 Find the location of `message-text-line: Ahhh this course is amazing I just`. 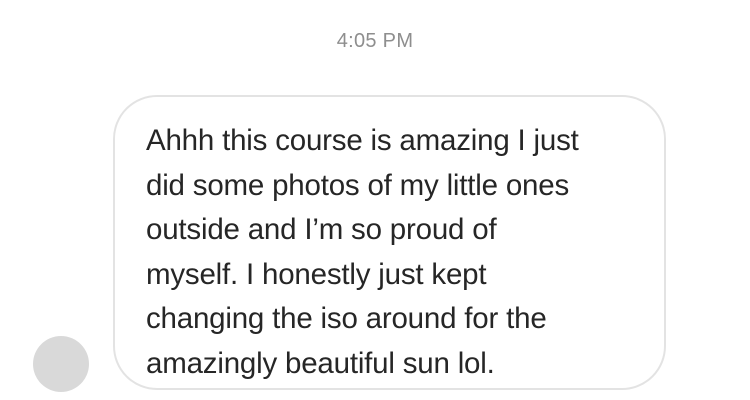

message-text-line: Ahhh this course is amazing I just is located at coordinates (362, 140).